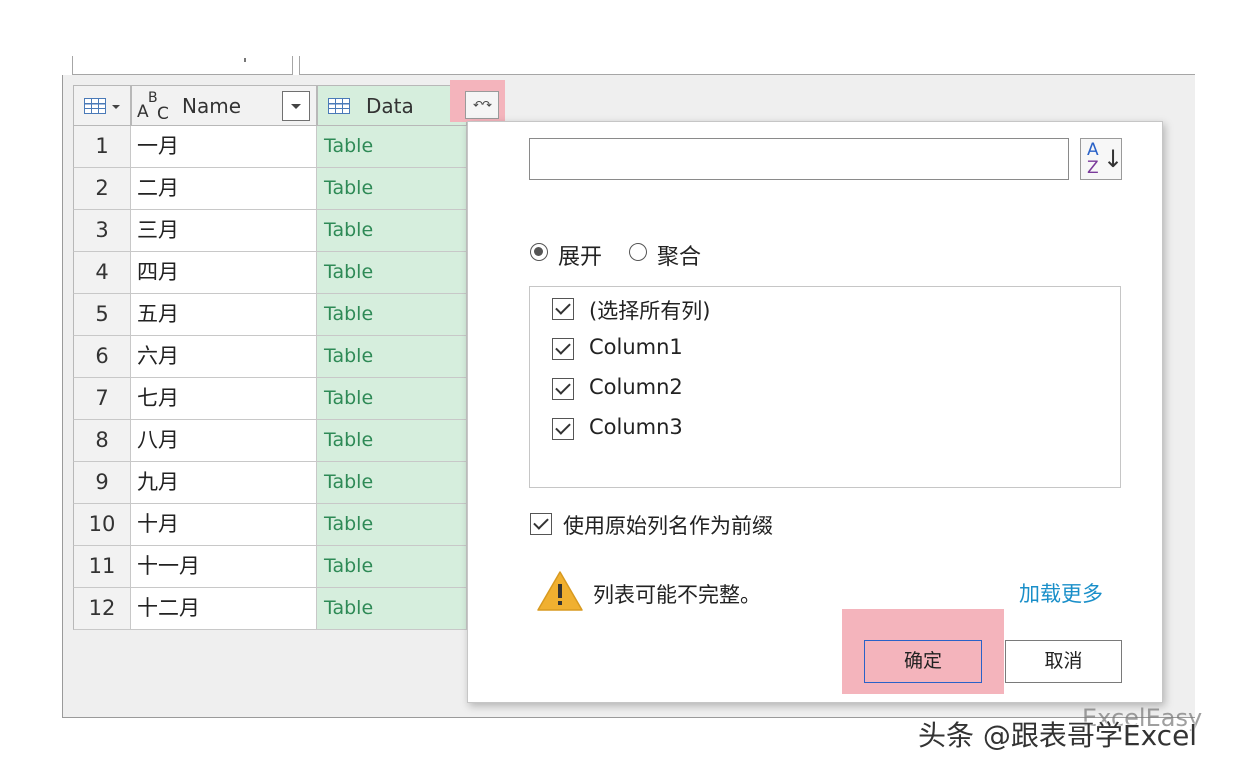 Image resolution: width=1254 pixels, height=778 pixels. I want to click on column-header-name: A B C Name, so click(224, 105).